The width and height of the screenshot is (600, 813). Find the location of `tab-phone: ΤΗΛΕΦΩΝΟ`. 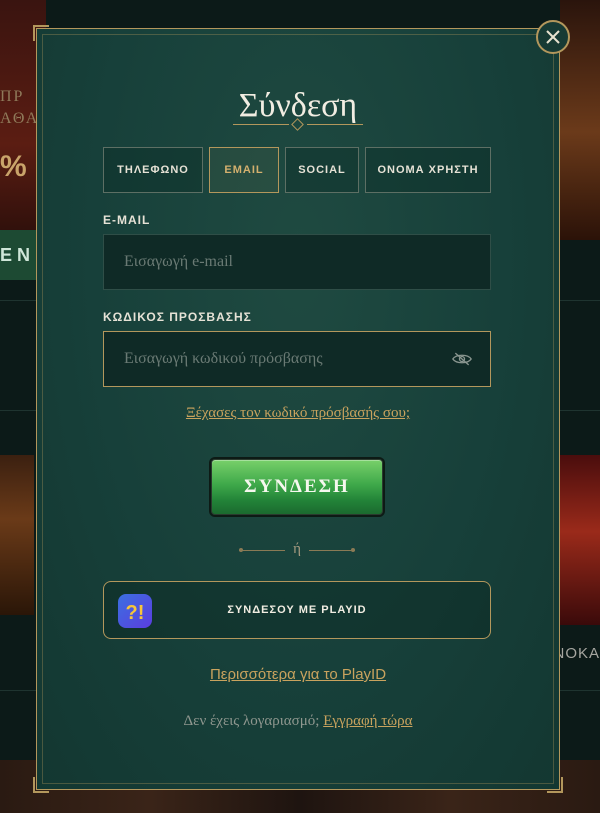

tab-phone: ΤΗΛΕΦΩΝΟ is located at coordinates (153, 170).